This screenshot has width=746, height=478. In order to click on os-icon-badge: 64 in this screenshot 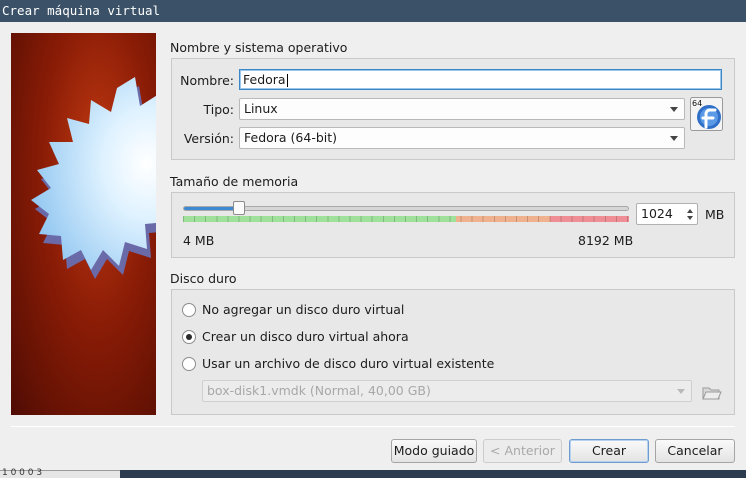, I will do `click(697, 103)`.